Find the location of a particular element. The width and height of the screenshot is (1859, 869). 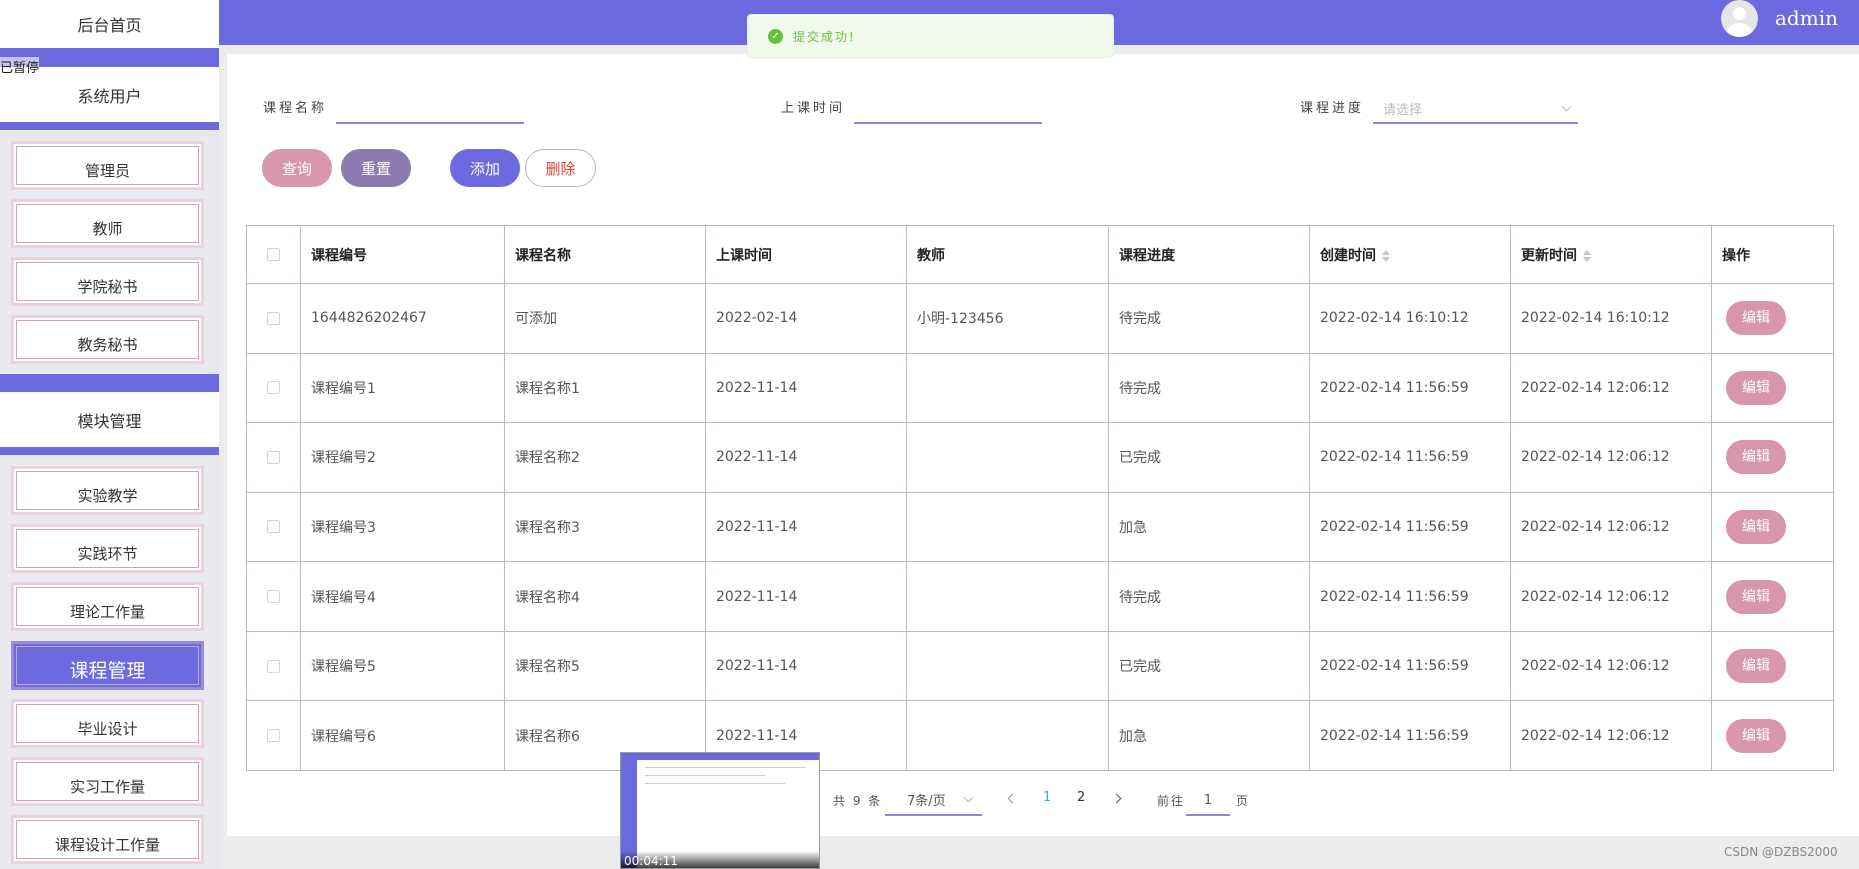

add-button: 添加 is located at coordinates (485, 168).